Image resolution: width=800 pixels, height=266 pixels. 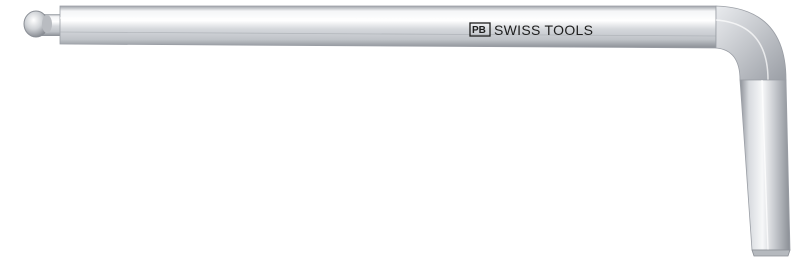 What do you see at coordinates (543, 30) in the screenshot?
I see `brand-name: SWISS TOOLS` at bounding box center [543, 30].